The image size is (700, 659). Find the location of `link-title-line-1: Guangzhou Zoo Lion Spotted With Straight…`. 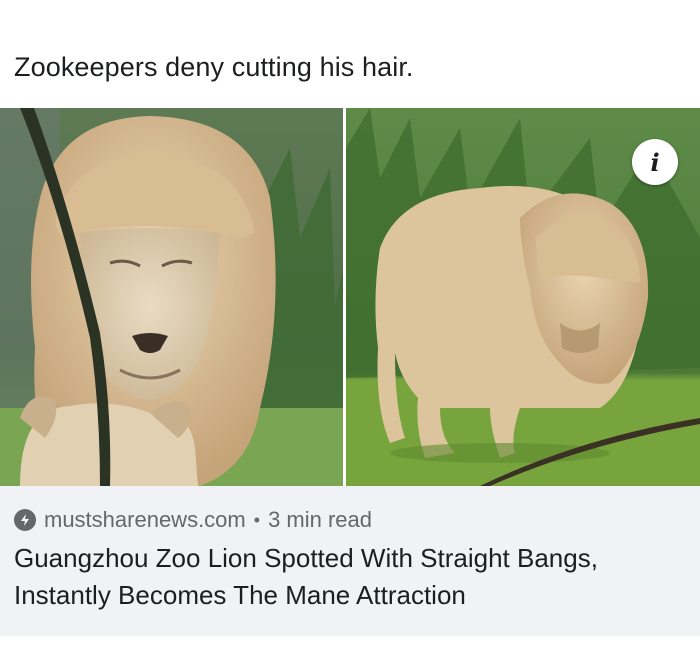

link-title-line-1: Guangzhou Zoo Lion Spotted With Straight… is located at coordinates (306, 558).